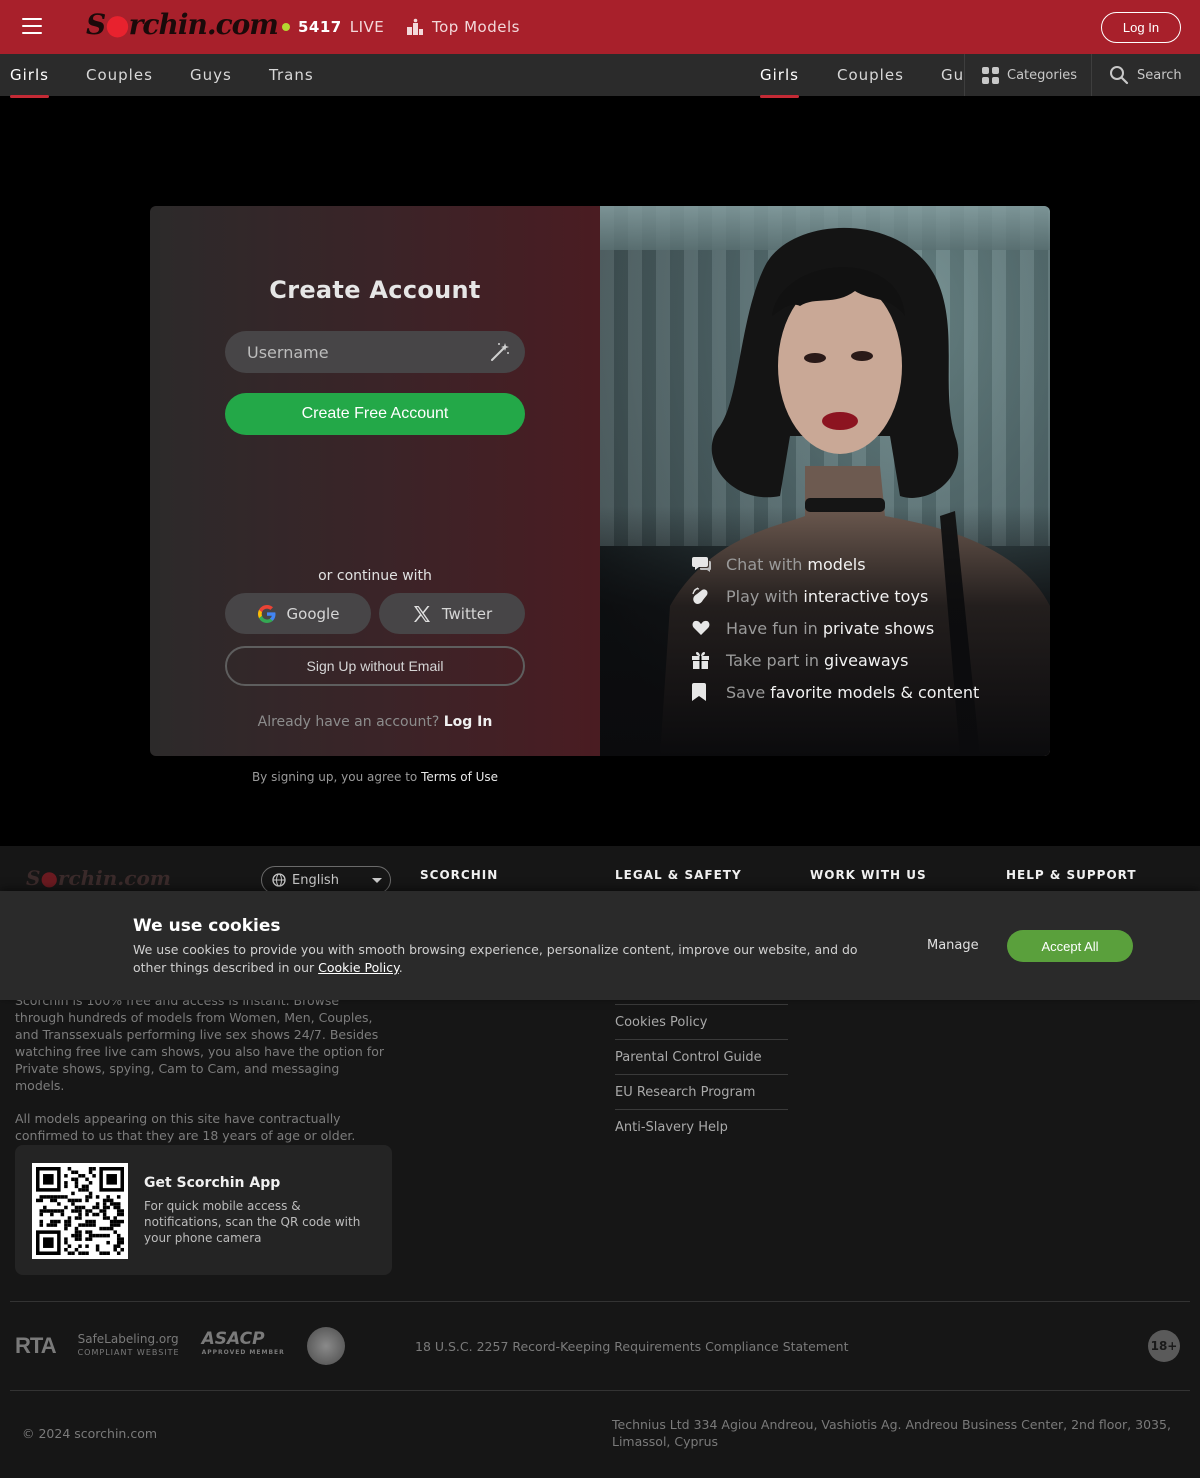  I want to click on tab-couples: Couples, so click(119, 75).